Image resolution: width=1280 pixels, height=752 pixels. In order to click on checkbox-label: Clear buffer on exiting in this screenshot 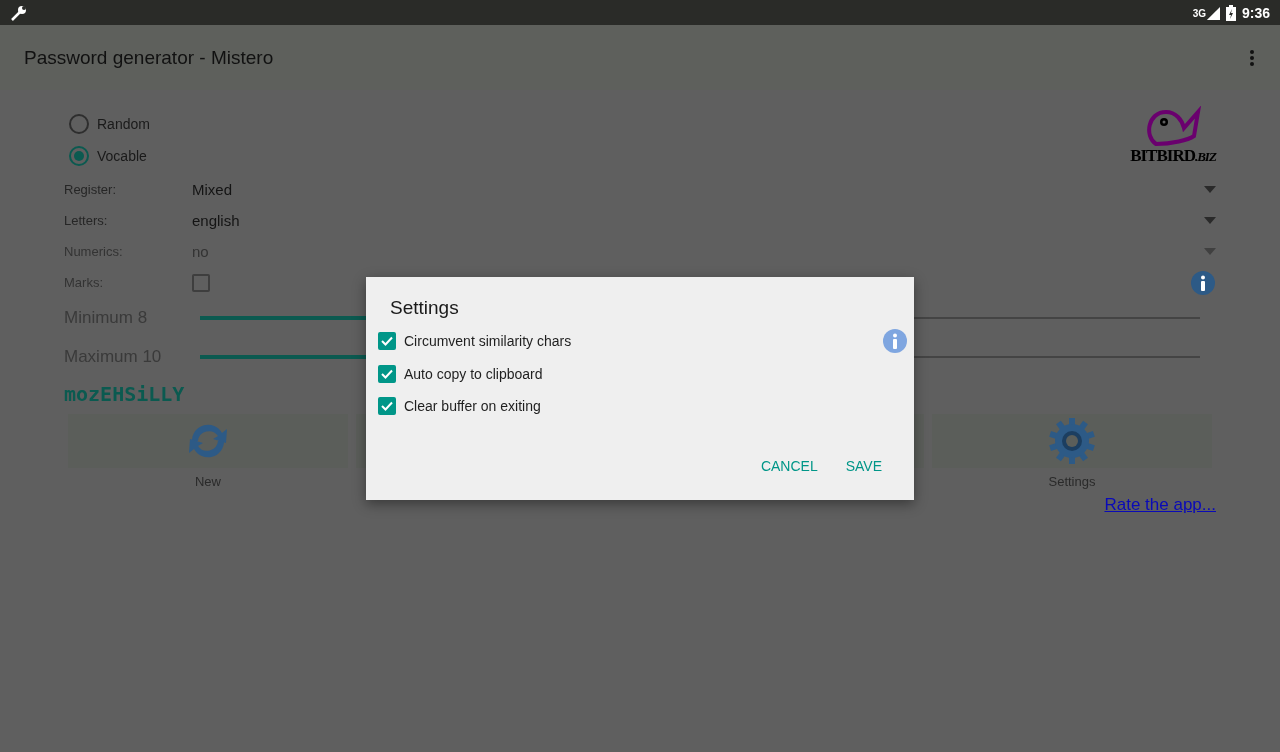, I will do `click(472, 406)`.